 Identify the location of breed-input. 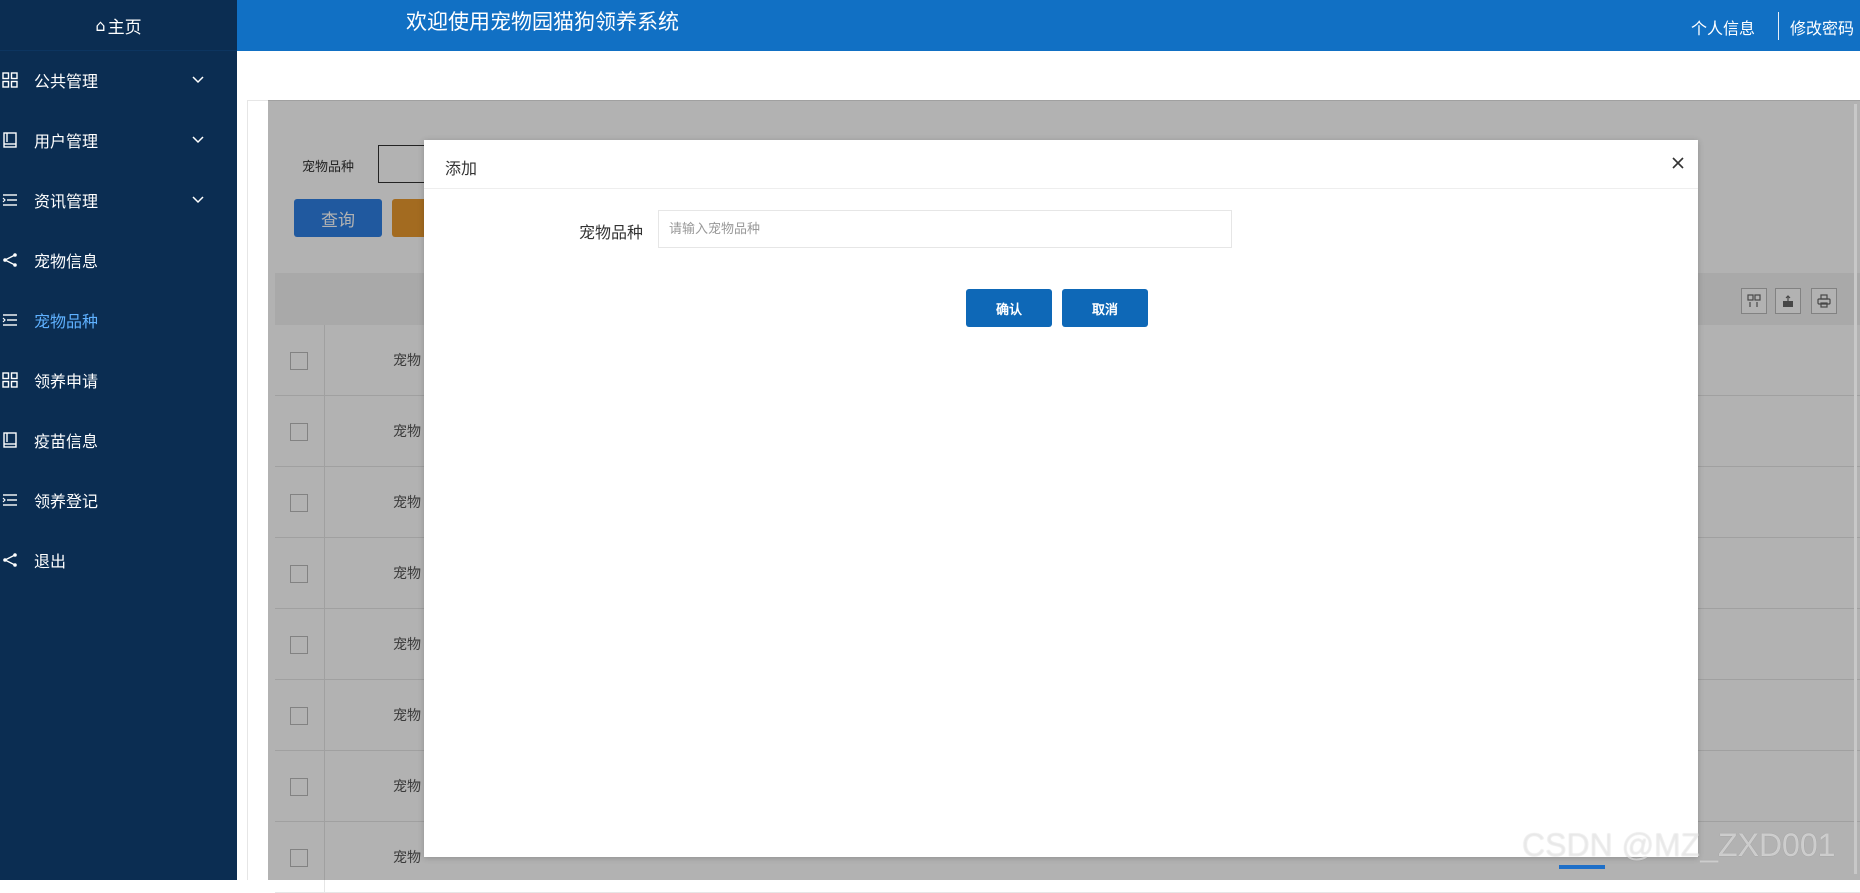
(945, 229).